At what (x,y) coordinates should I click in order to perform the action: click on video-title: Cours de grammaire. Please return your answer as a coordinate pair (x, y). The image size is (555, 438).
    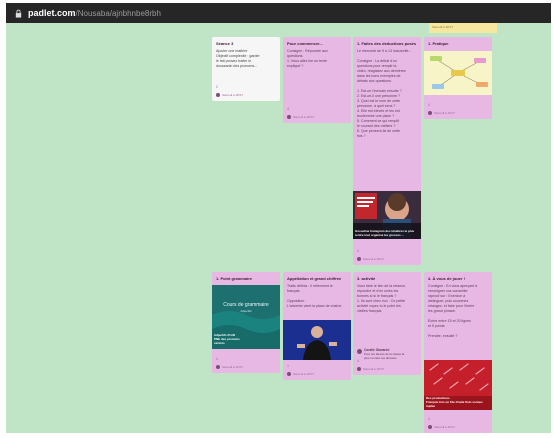
    Looking at the image, I should click on (246, 305).